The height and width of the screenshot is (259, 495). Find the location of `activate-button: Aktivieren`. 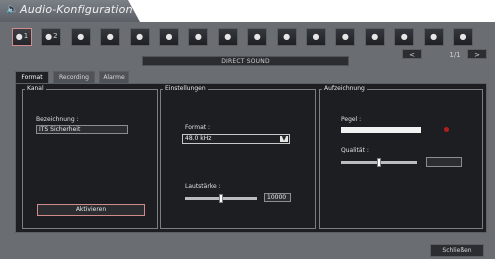

activate-button: Aktivieren is located at coordinates (91, 210).